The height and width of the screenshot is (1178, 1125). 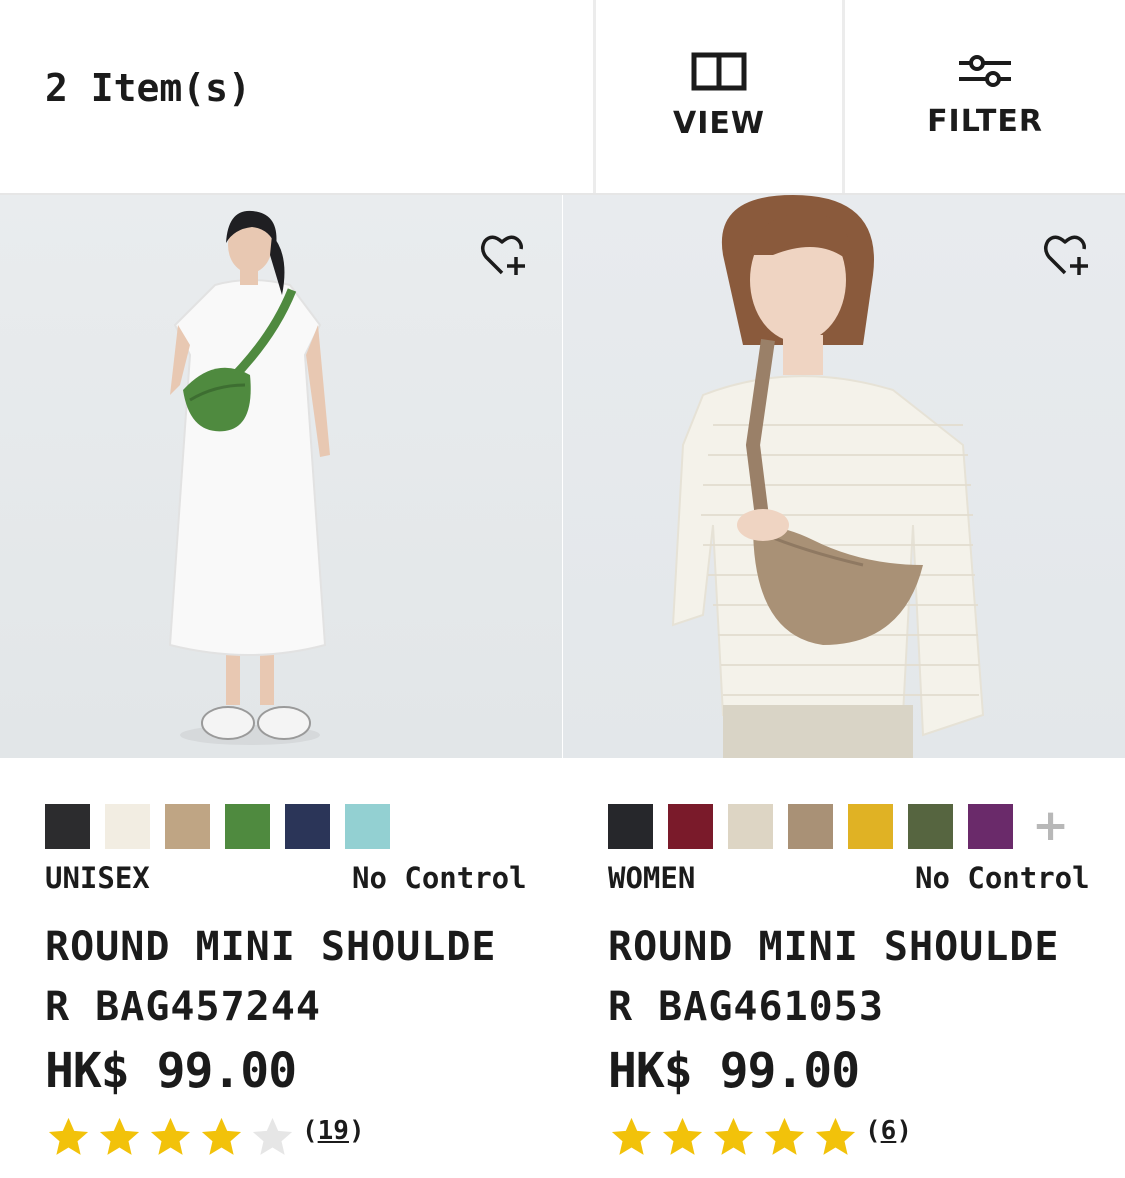 What do you see at coordinates (985, 96) in the screenshot?
I see `filter-button: FILTER` at bounding box center [985, 96].